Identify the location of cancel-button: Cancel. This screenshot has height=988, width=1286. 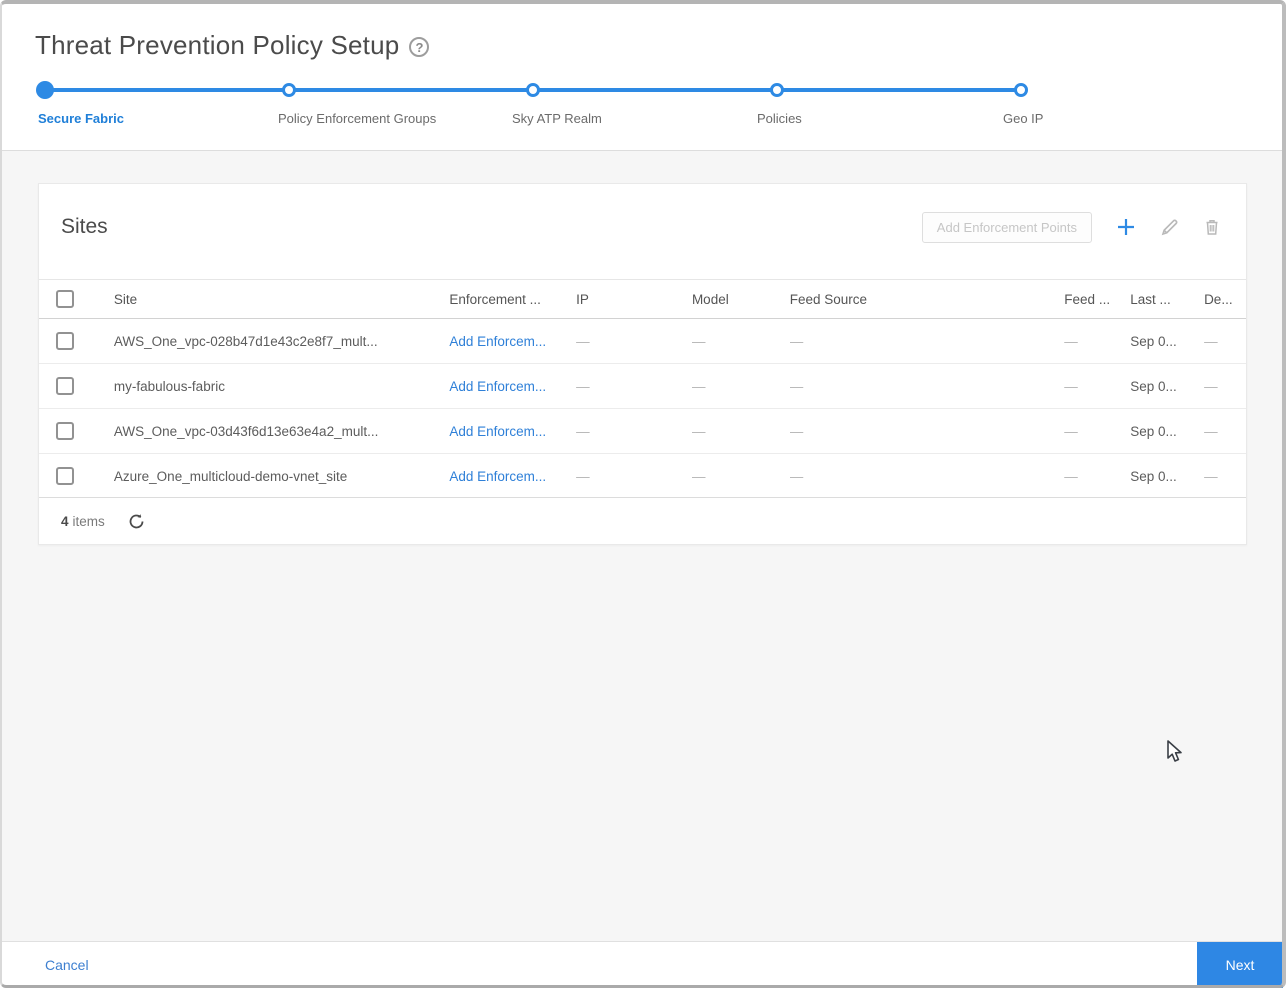
(67, 965).